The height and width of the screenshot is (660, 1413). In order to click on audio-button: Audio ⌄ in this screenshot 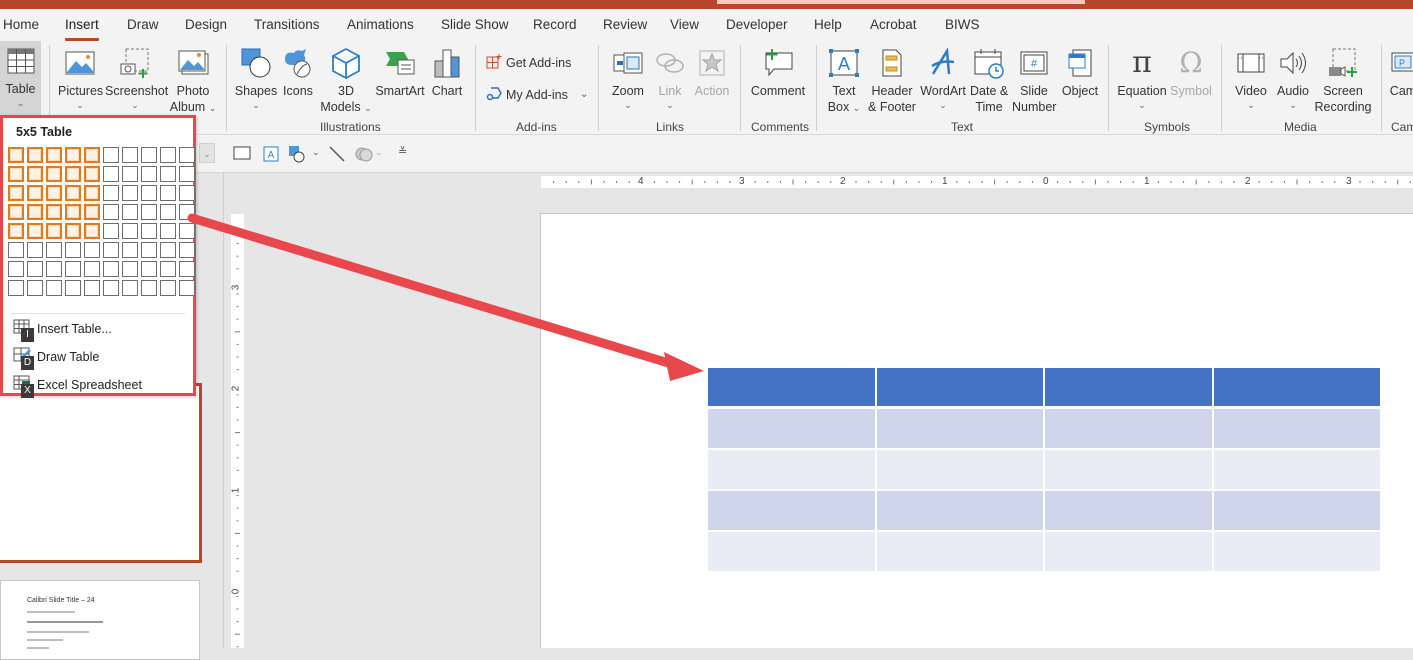, I will do `click(1293, 77)`.